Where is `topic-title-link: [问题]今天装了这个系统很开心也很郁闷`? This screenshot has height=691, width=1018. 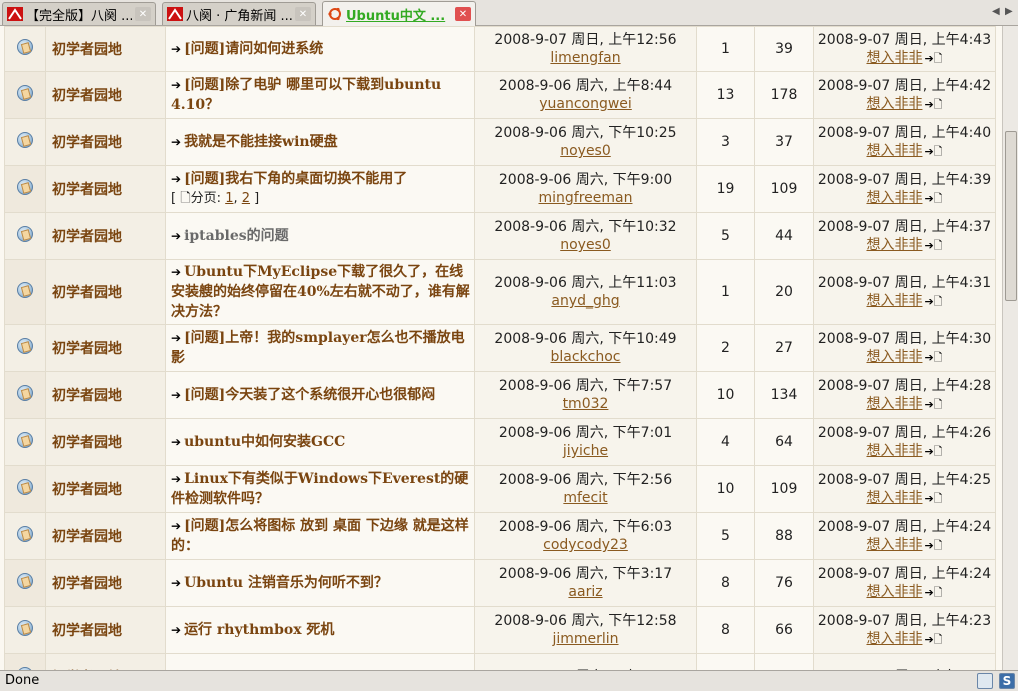 topic-title-link: [问题]今天装了这个系统很开心也很郁闷 is located at coordinates (309, 395).